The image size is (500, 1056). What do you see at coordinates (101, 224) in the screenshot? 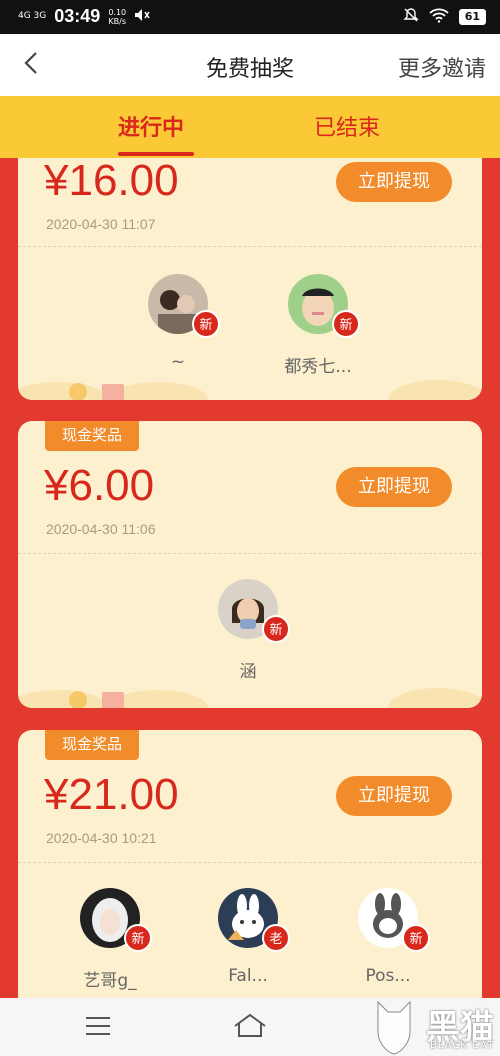
I see `prize-date: 2020-04-30 11:07` at bounding box center [101, 224].